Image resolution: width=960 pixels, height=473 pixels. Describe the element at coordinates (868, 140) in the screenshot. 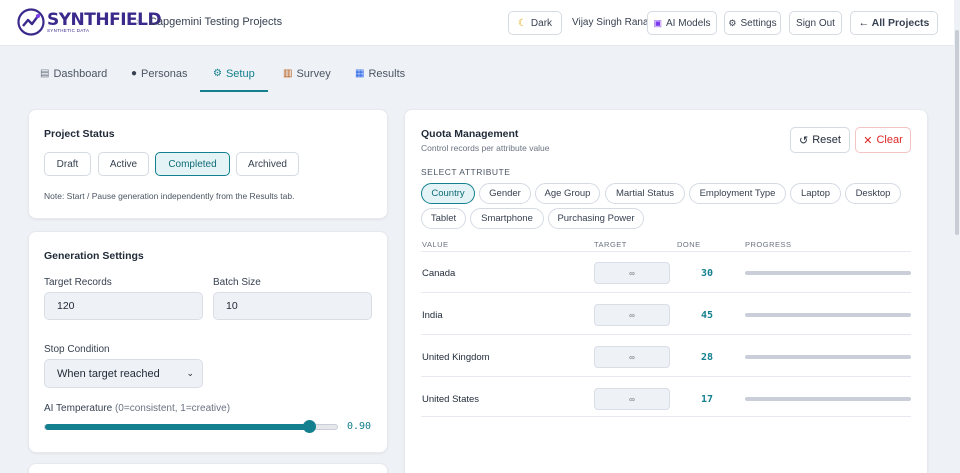

I see `close-icon: ✕` at that location.